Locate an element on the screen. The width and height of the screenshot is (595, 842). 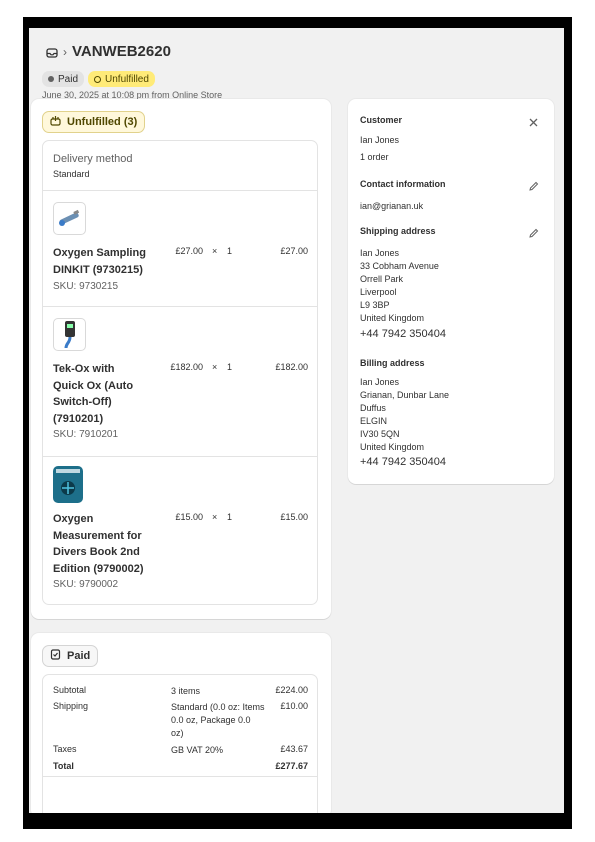
payment-status-label: Paid is located at coordinates (68, 79).